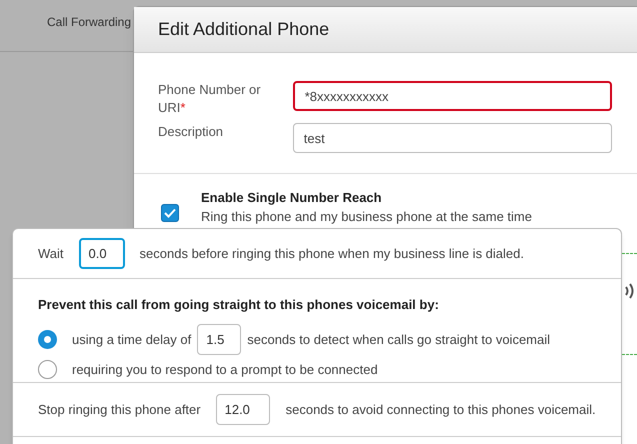 The height and width of the screenshot is (444, 637). Describe the element at coordinates (101, 253) in the screenshot. I see `number-field: 0.0` at that location.